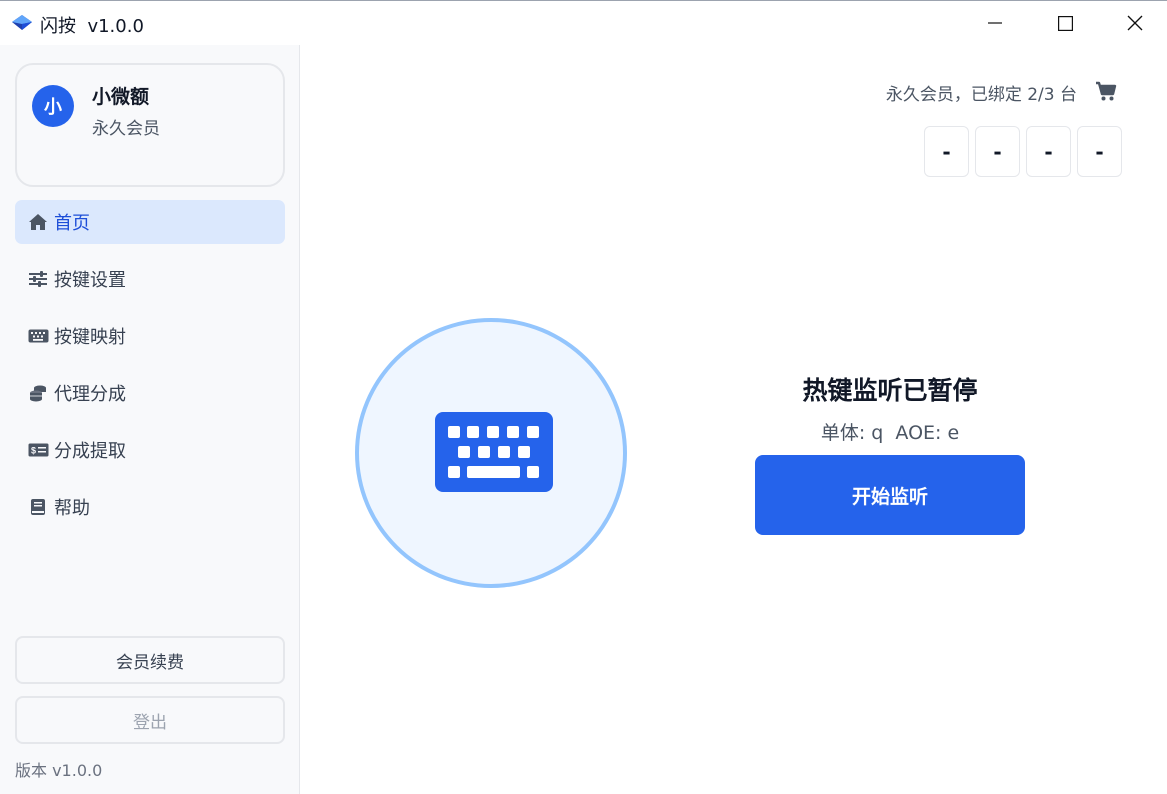  Describe the element at coordinates (53, 106) in the screenshot. I see `avatar: 小` at that location.